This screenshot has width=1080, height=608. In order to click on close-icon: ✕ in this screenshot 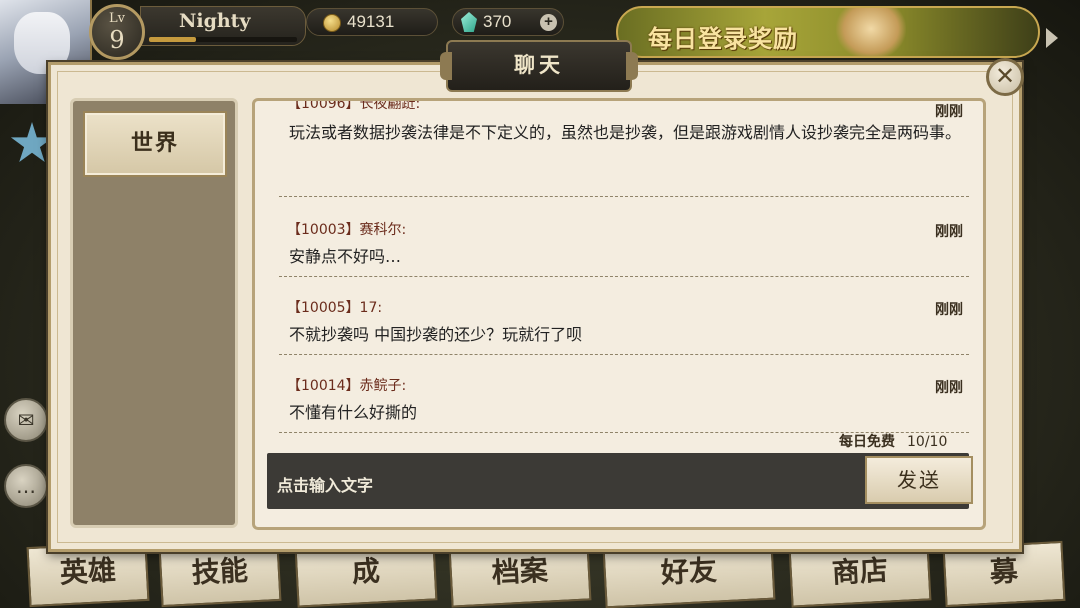, I will do `click(1005, 77)`.